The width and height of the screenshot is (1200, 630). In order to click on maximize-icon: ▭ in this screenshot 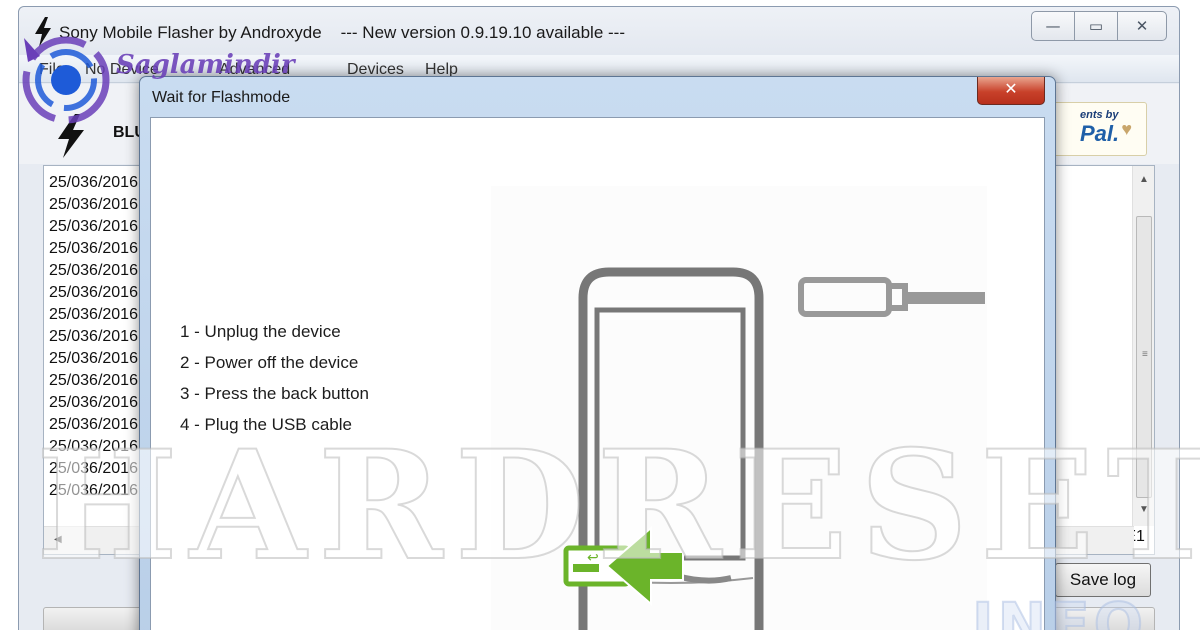, I will do `click(1096, 26)`.